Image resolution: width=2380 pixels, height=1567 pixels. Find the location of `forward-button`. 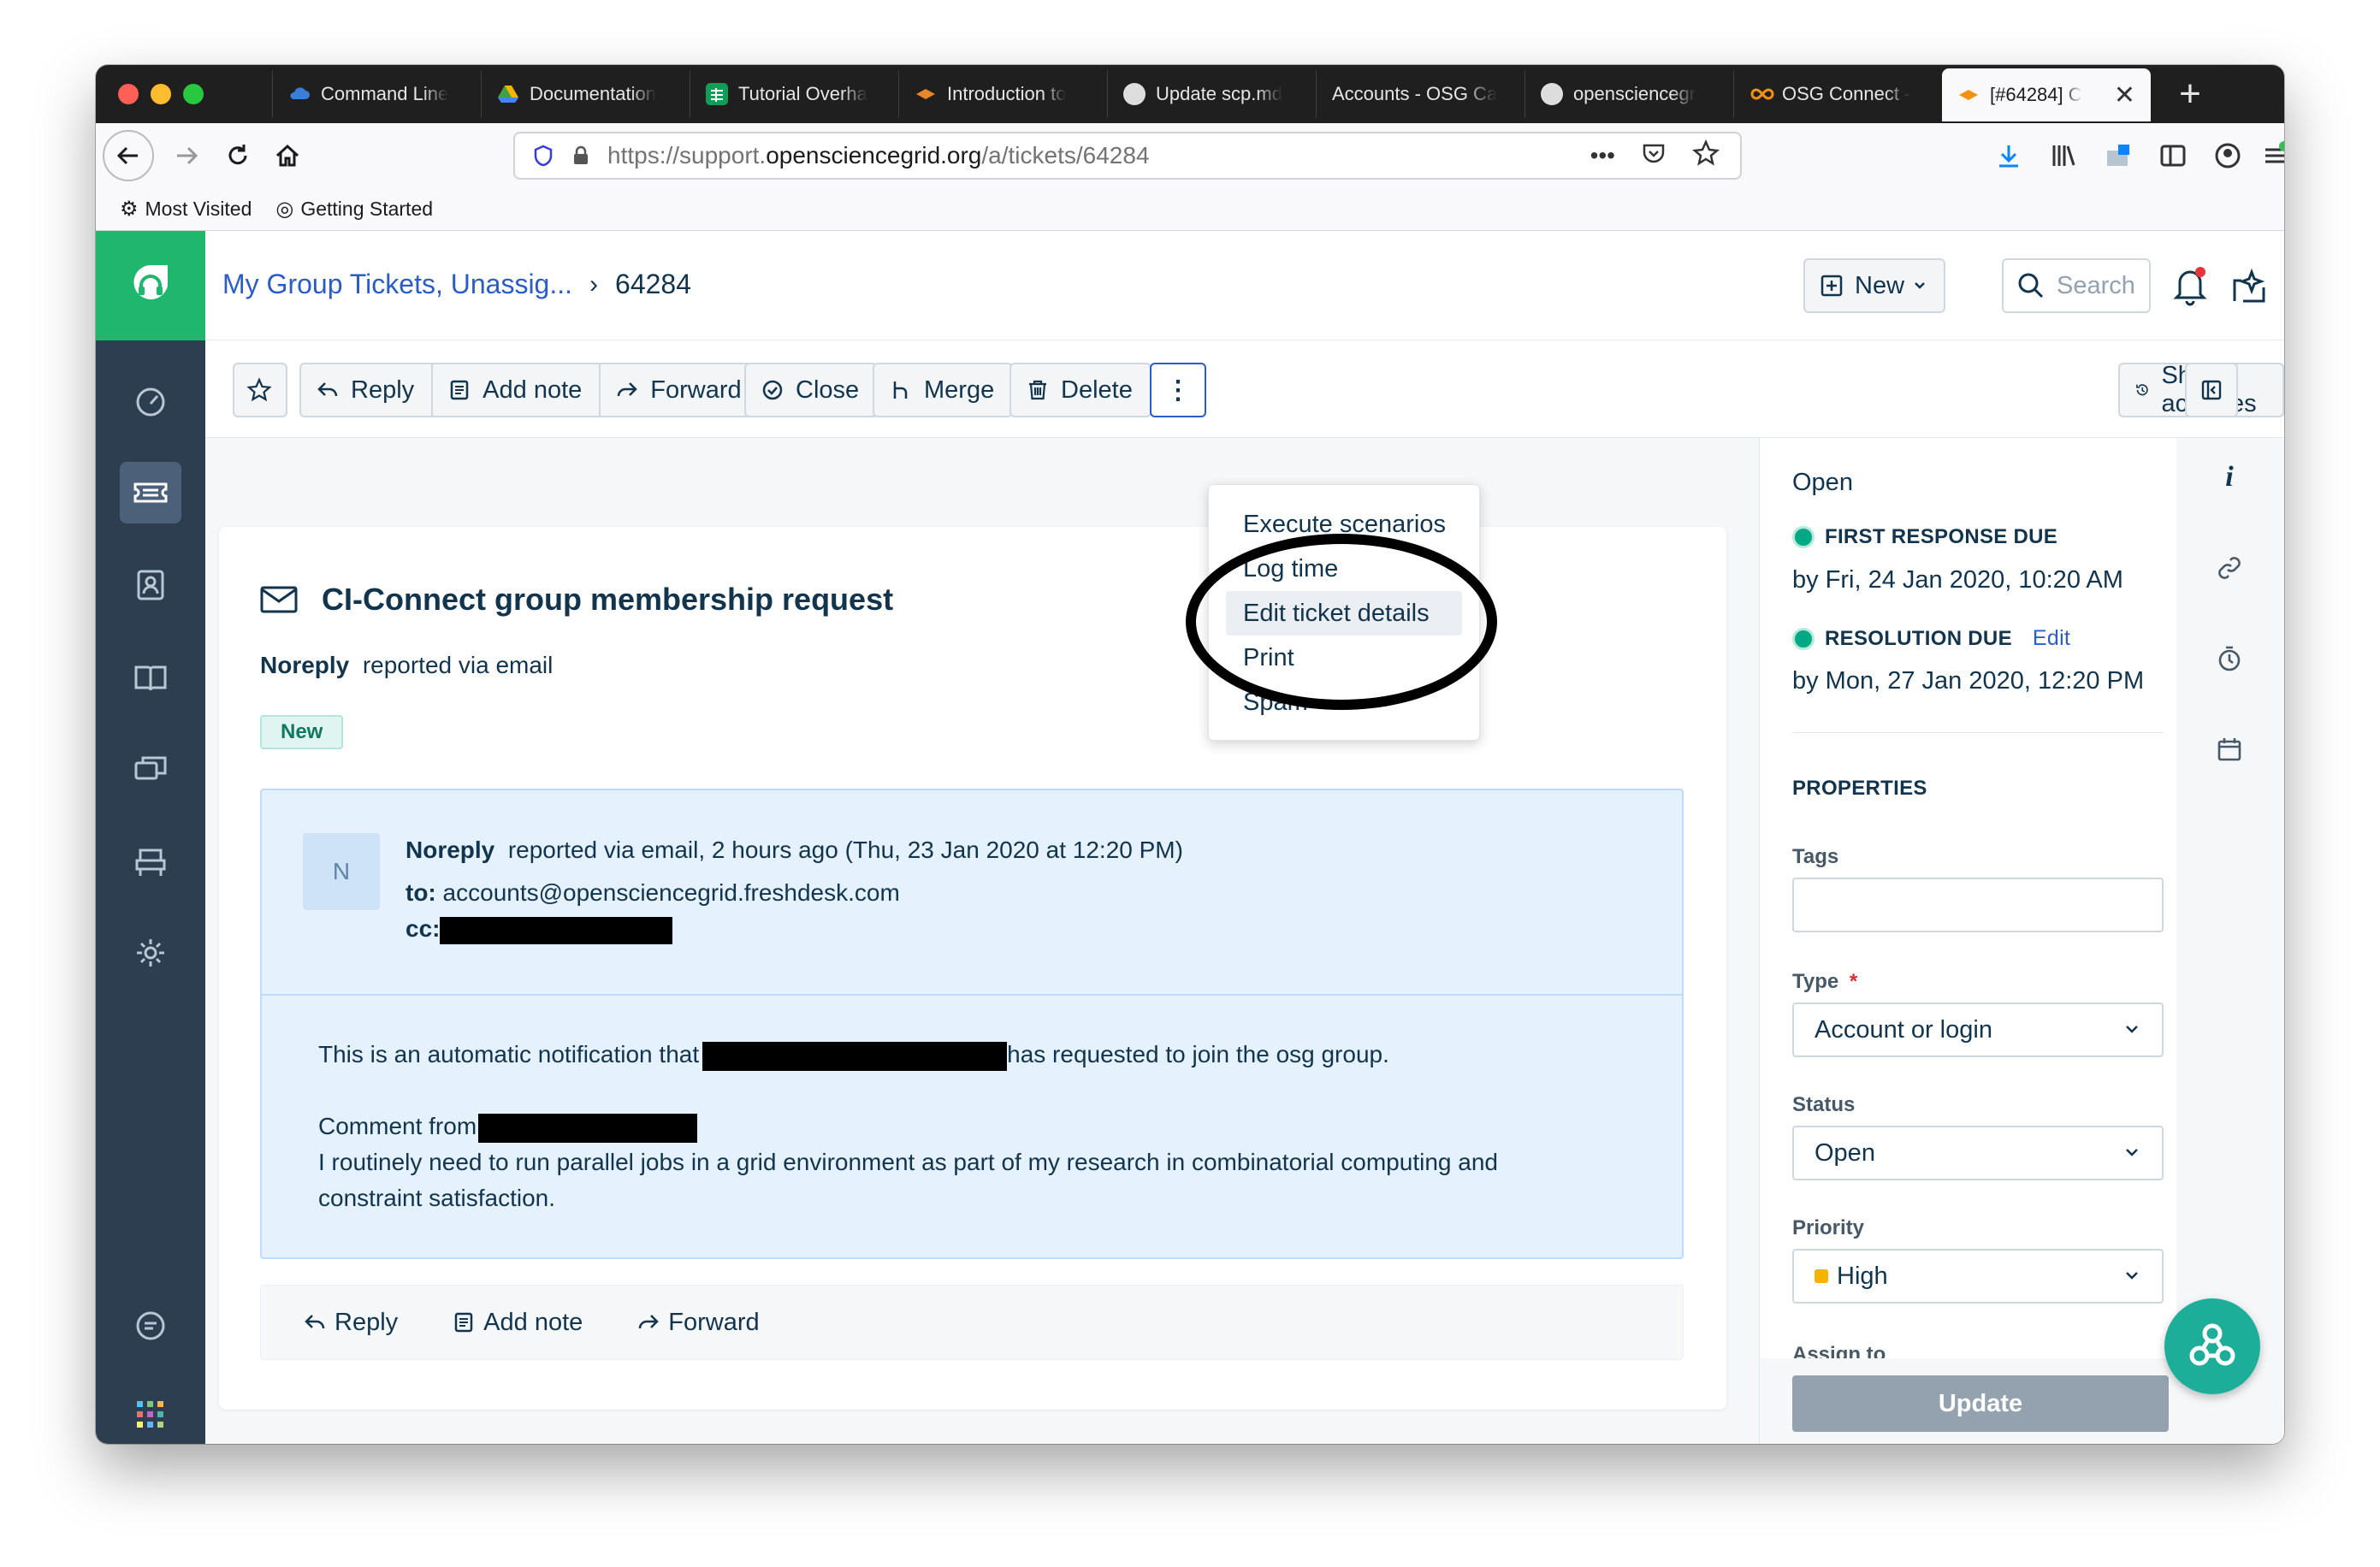

forward-button is located at coordinates (186, 155).